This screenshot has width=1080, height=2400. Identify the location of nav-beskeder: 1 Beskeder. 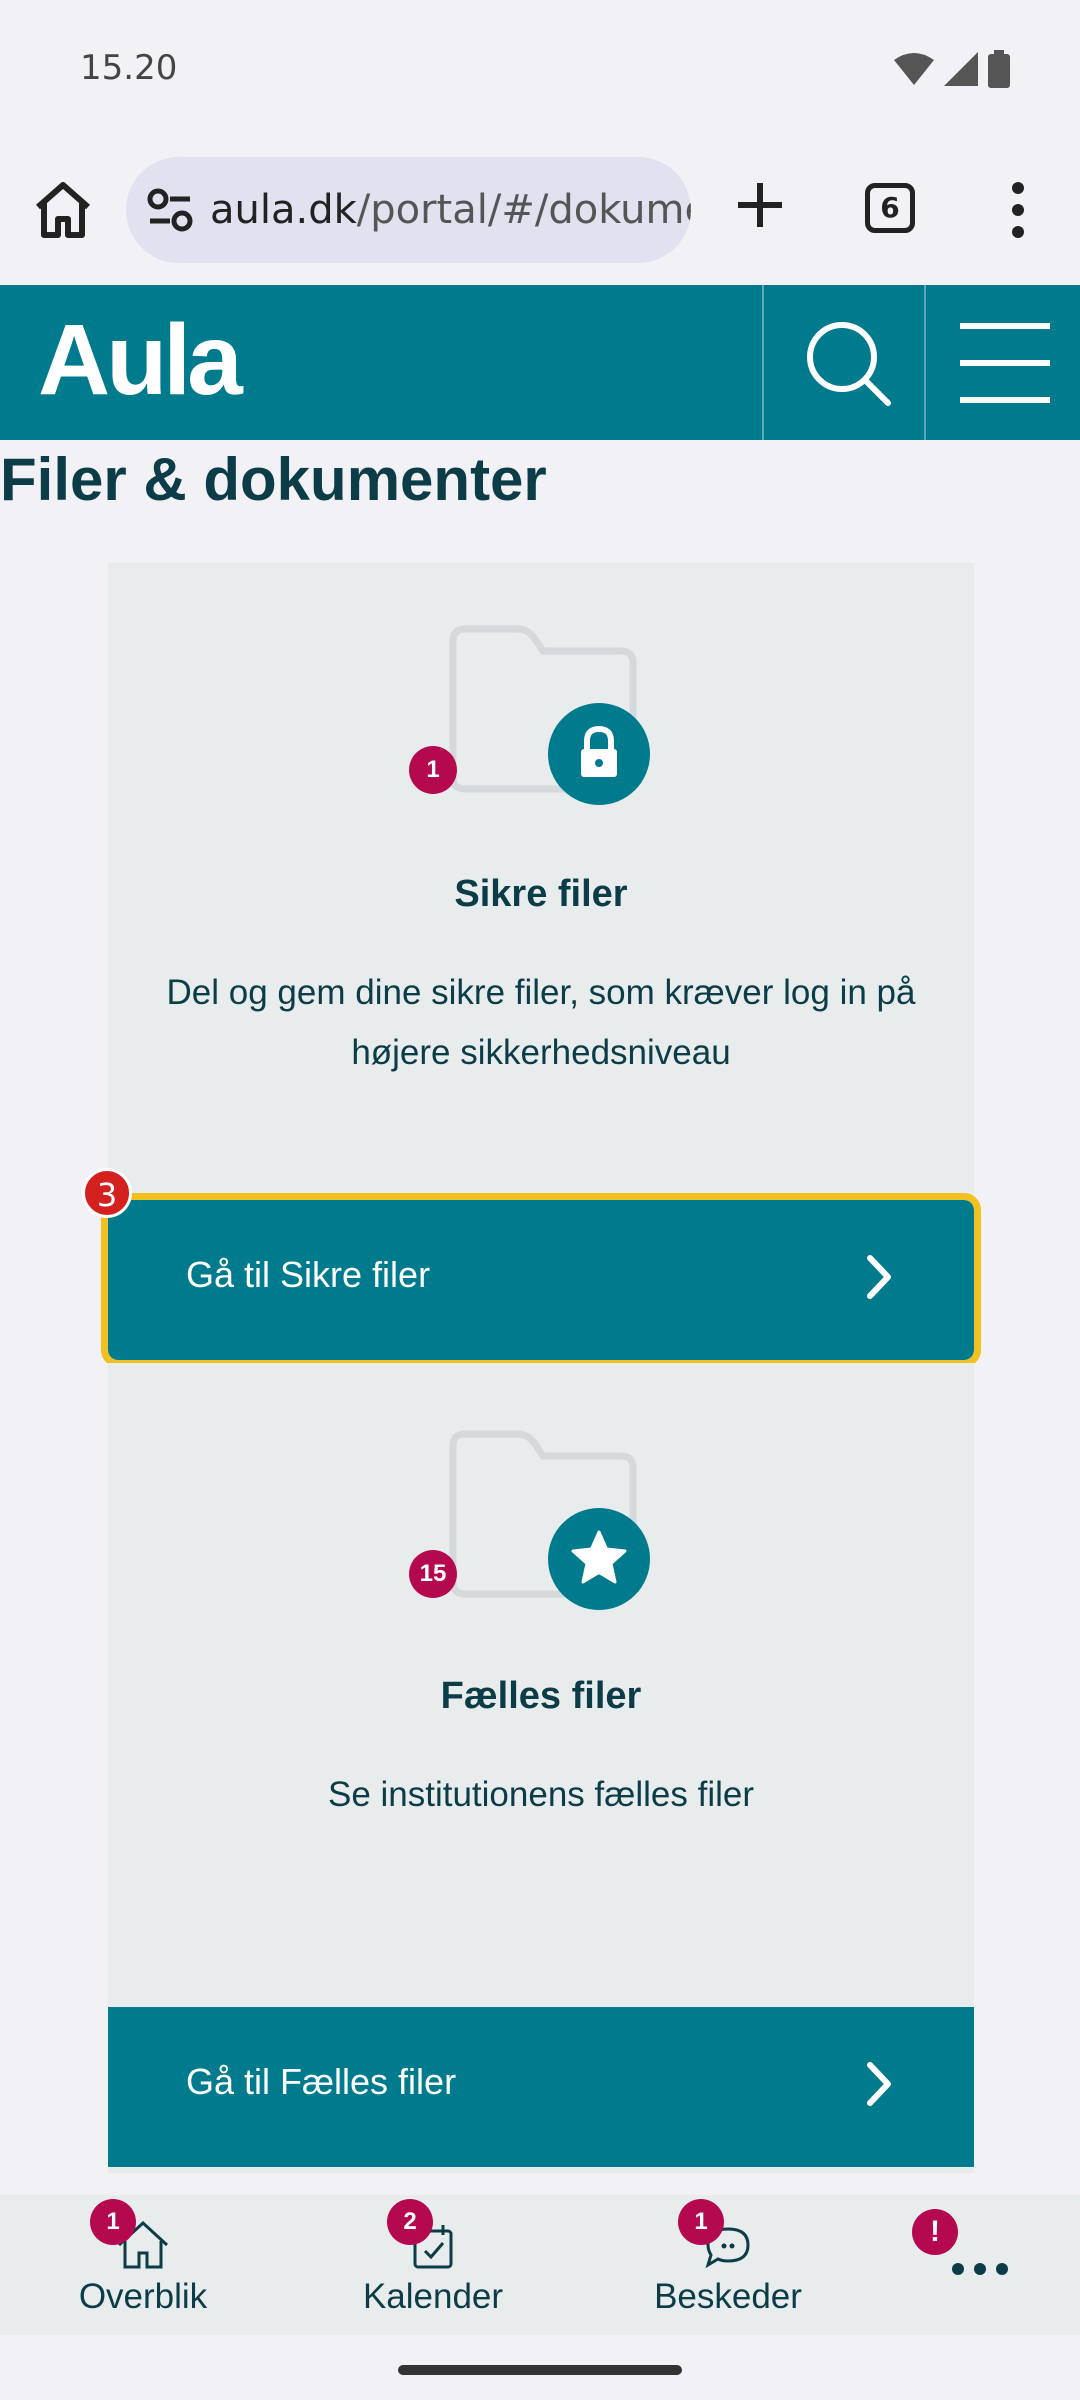
(728, 2265).